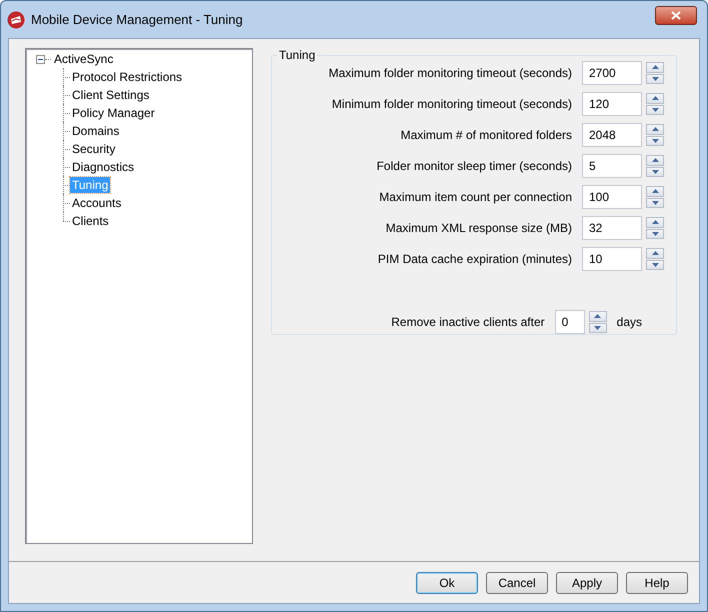  Describe the element at coordinates (94, 149) in the screenshot. I see `tree-item: Security` at that location.